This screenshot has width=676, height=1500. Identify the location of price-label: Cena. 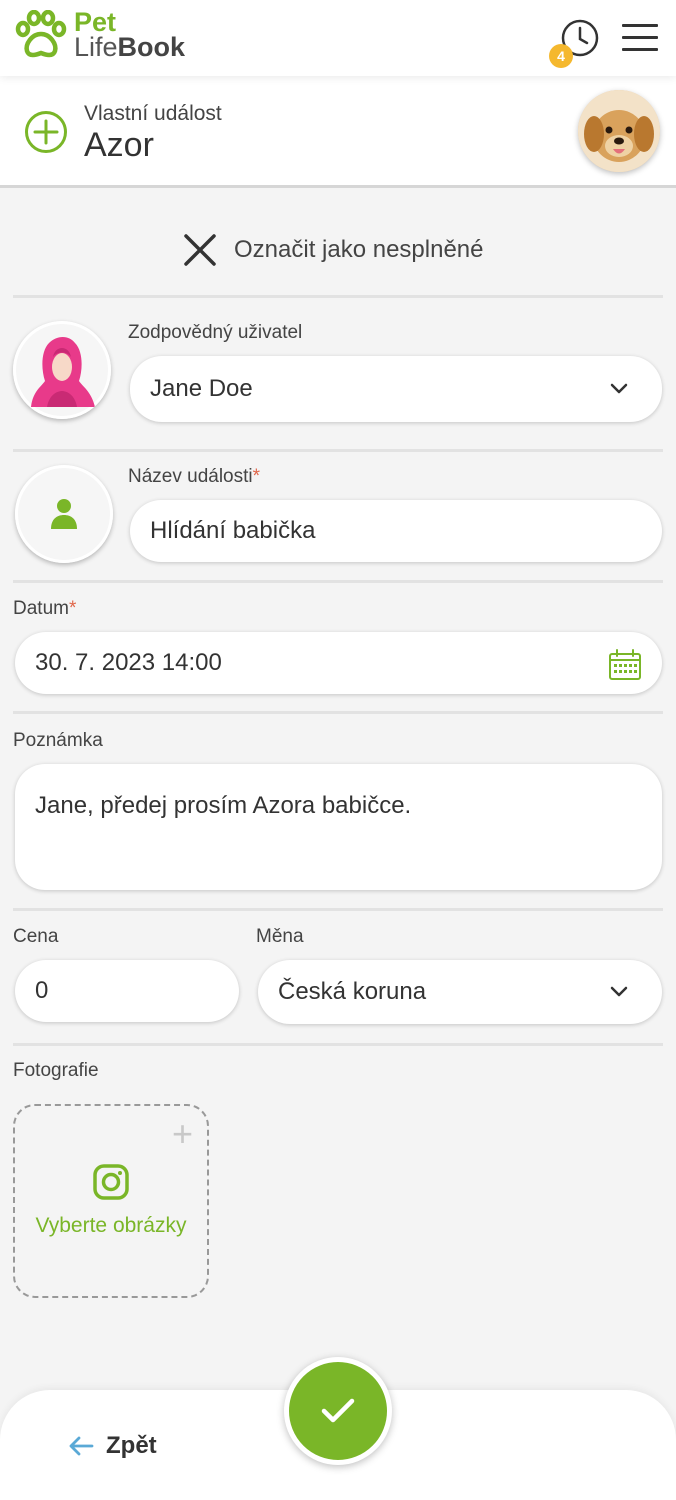
(36, 936).